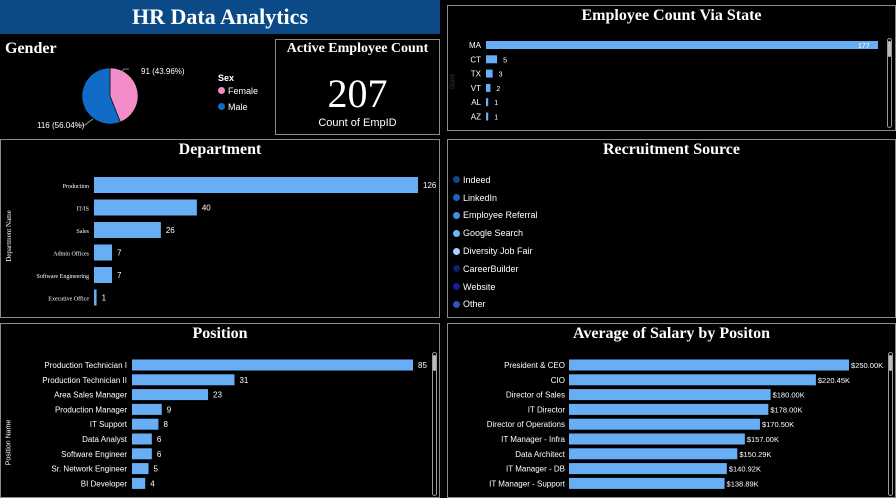 This screenshot has width=896, height=498. I want to click on bar-cio, so click(692, 380).